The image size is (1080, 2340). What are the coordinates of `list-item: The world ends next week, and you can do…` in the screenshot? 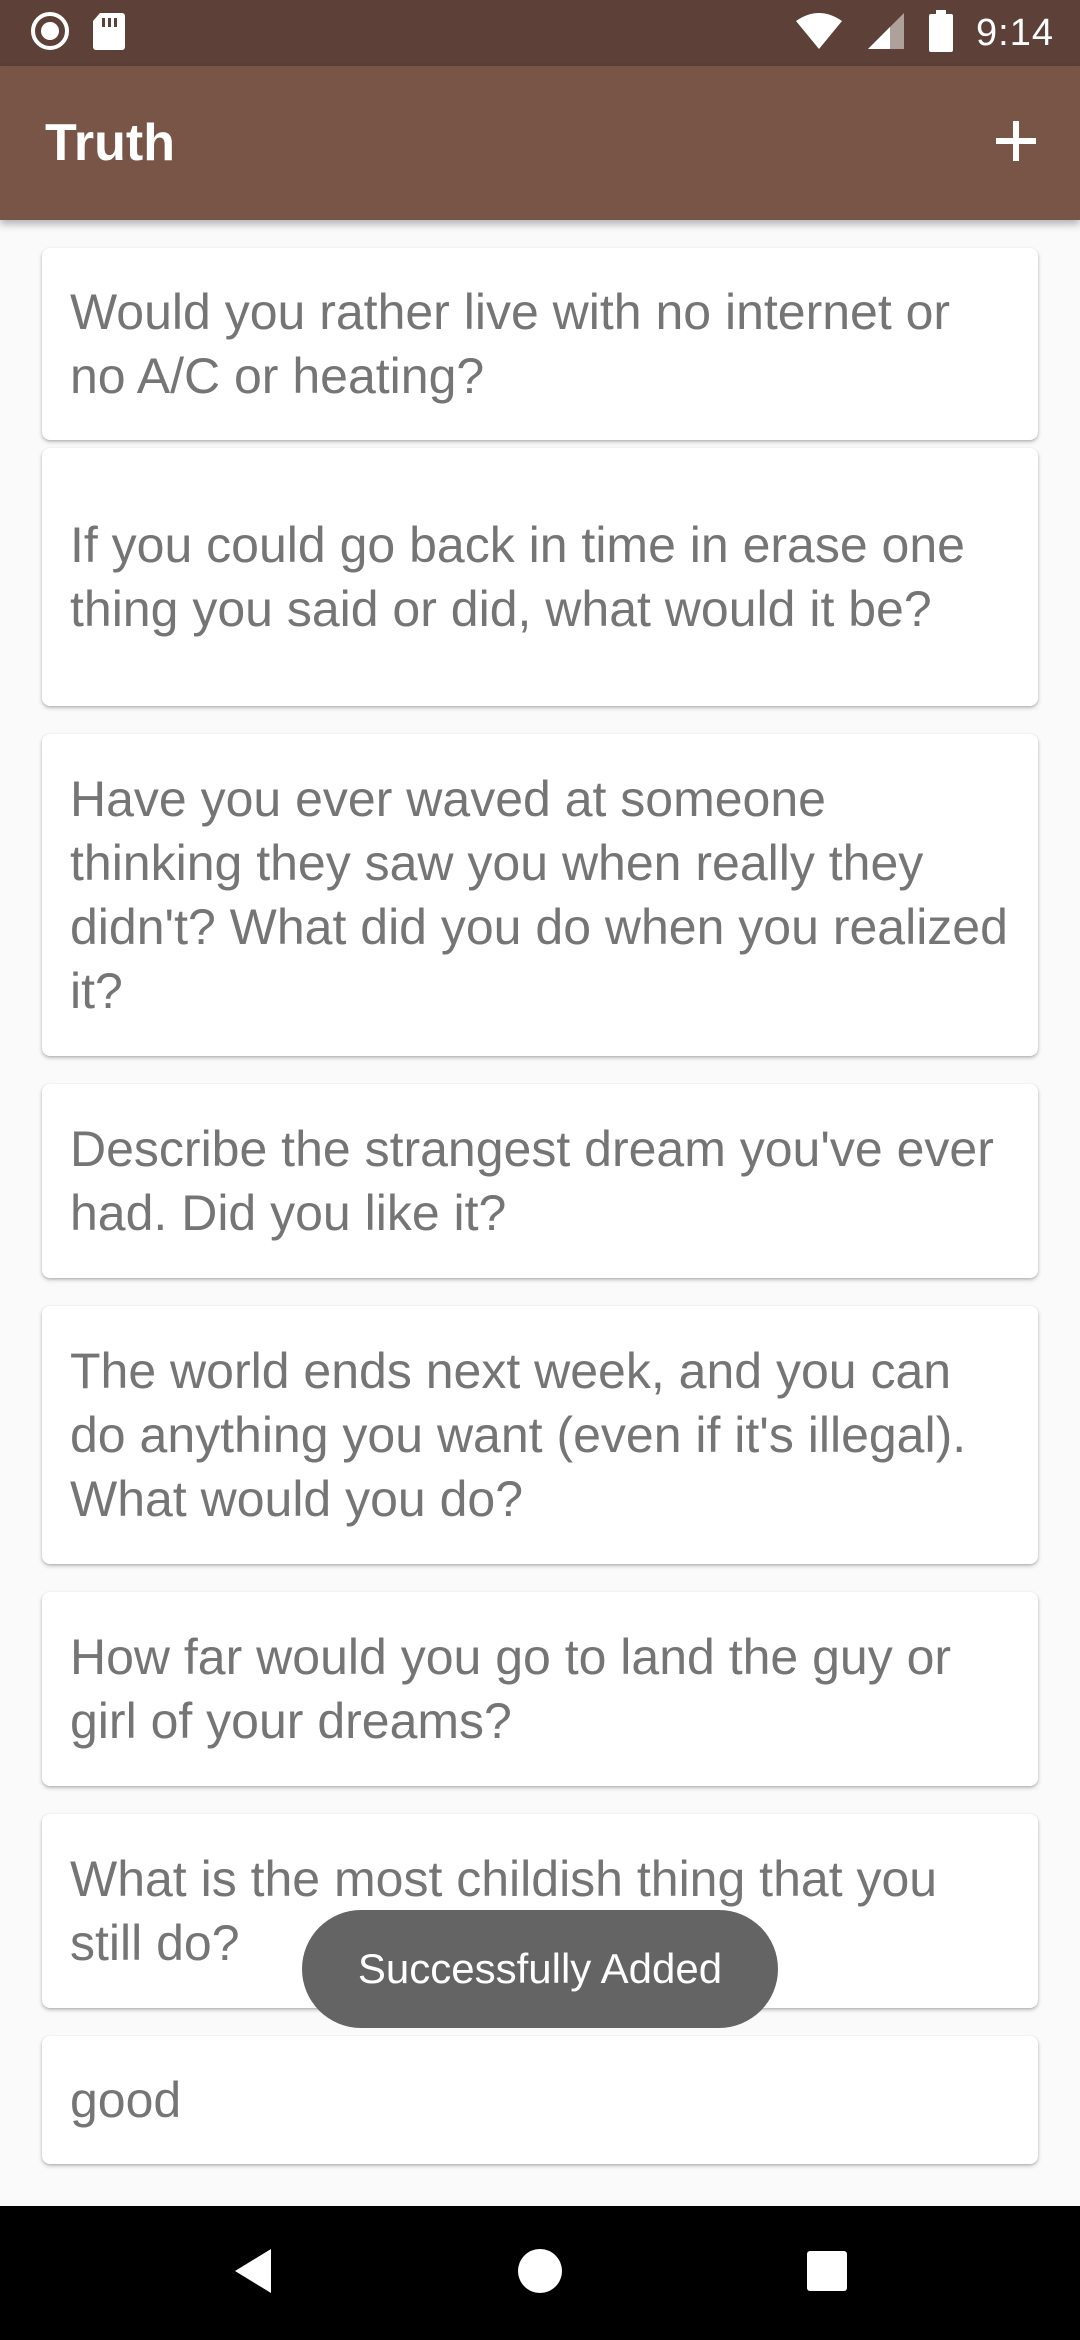 It's located at (540, 1435).